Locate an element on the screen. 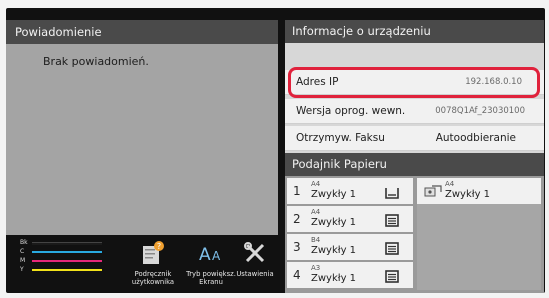 The height and width of the screenshot is (298, 549). user-manual-button: ? Podręcznik użytkownika is located at coordinates (153, 262).